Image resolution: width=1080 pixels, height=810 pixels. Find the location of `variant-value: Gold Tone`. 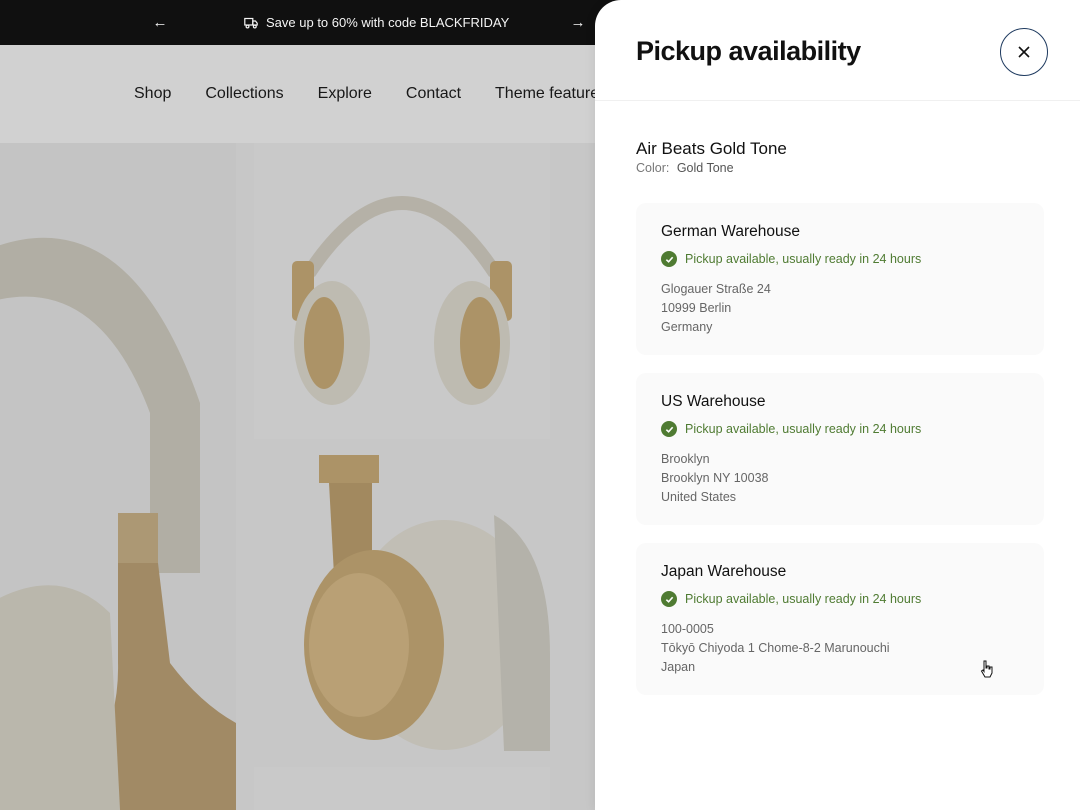

variant-value: Gold Tone is located at coordinates (705, 168).